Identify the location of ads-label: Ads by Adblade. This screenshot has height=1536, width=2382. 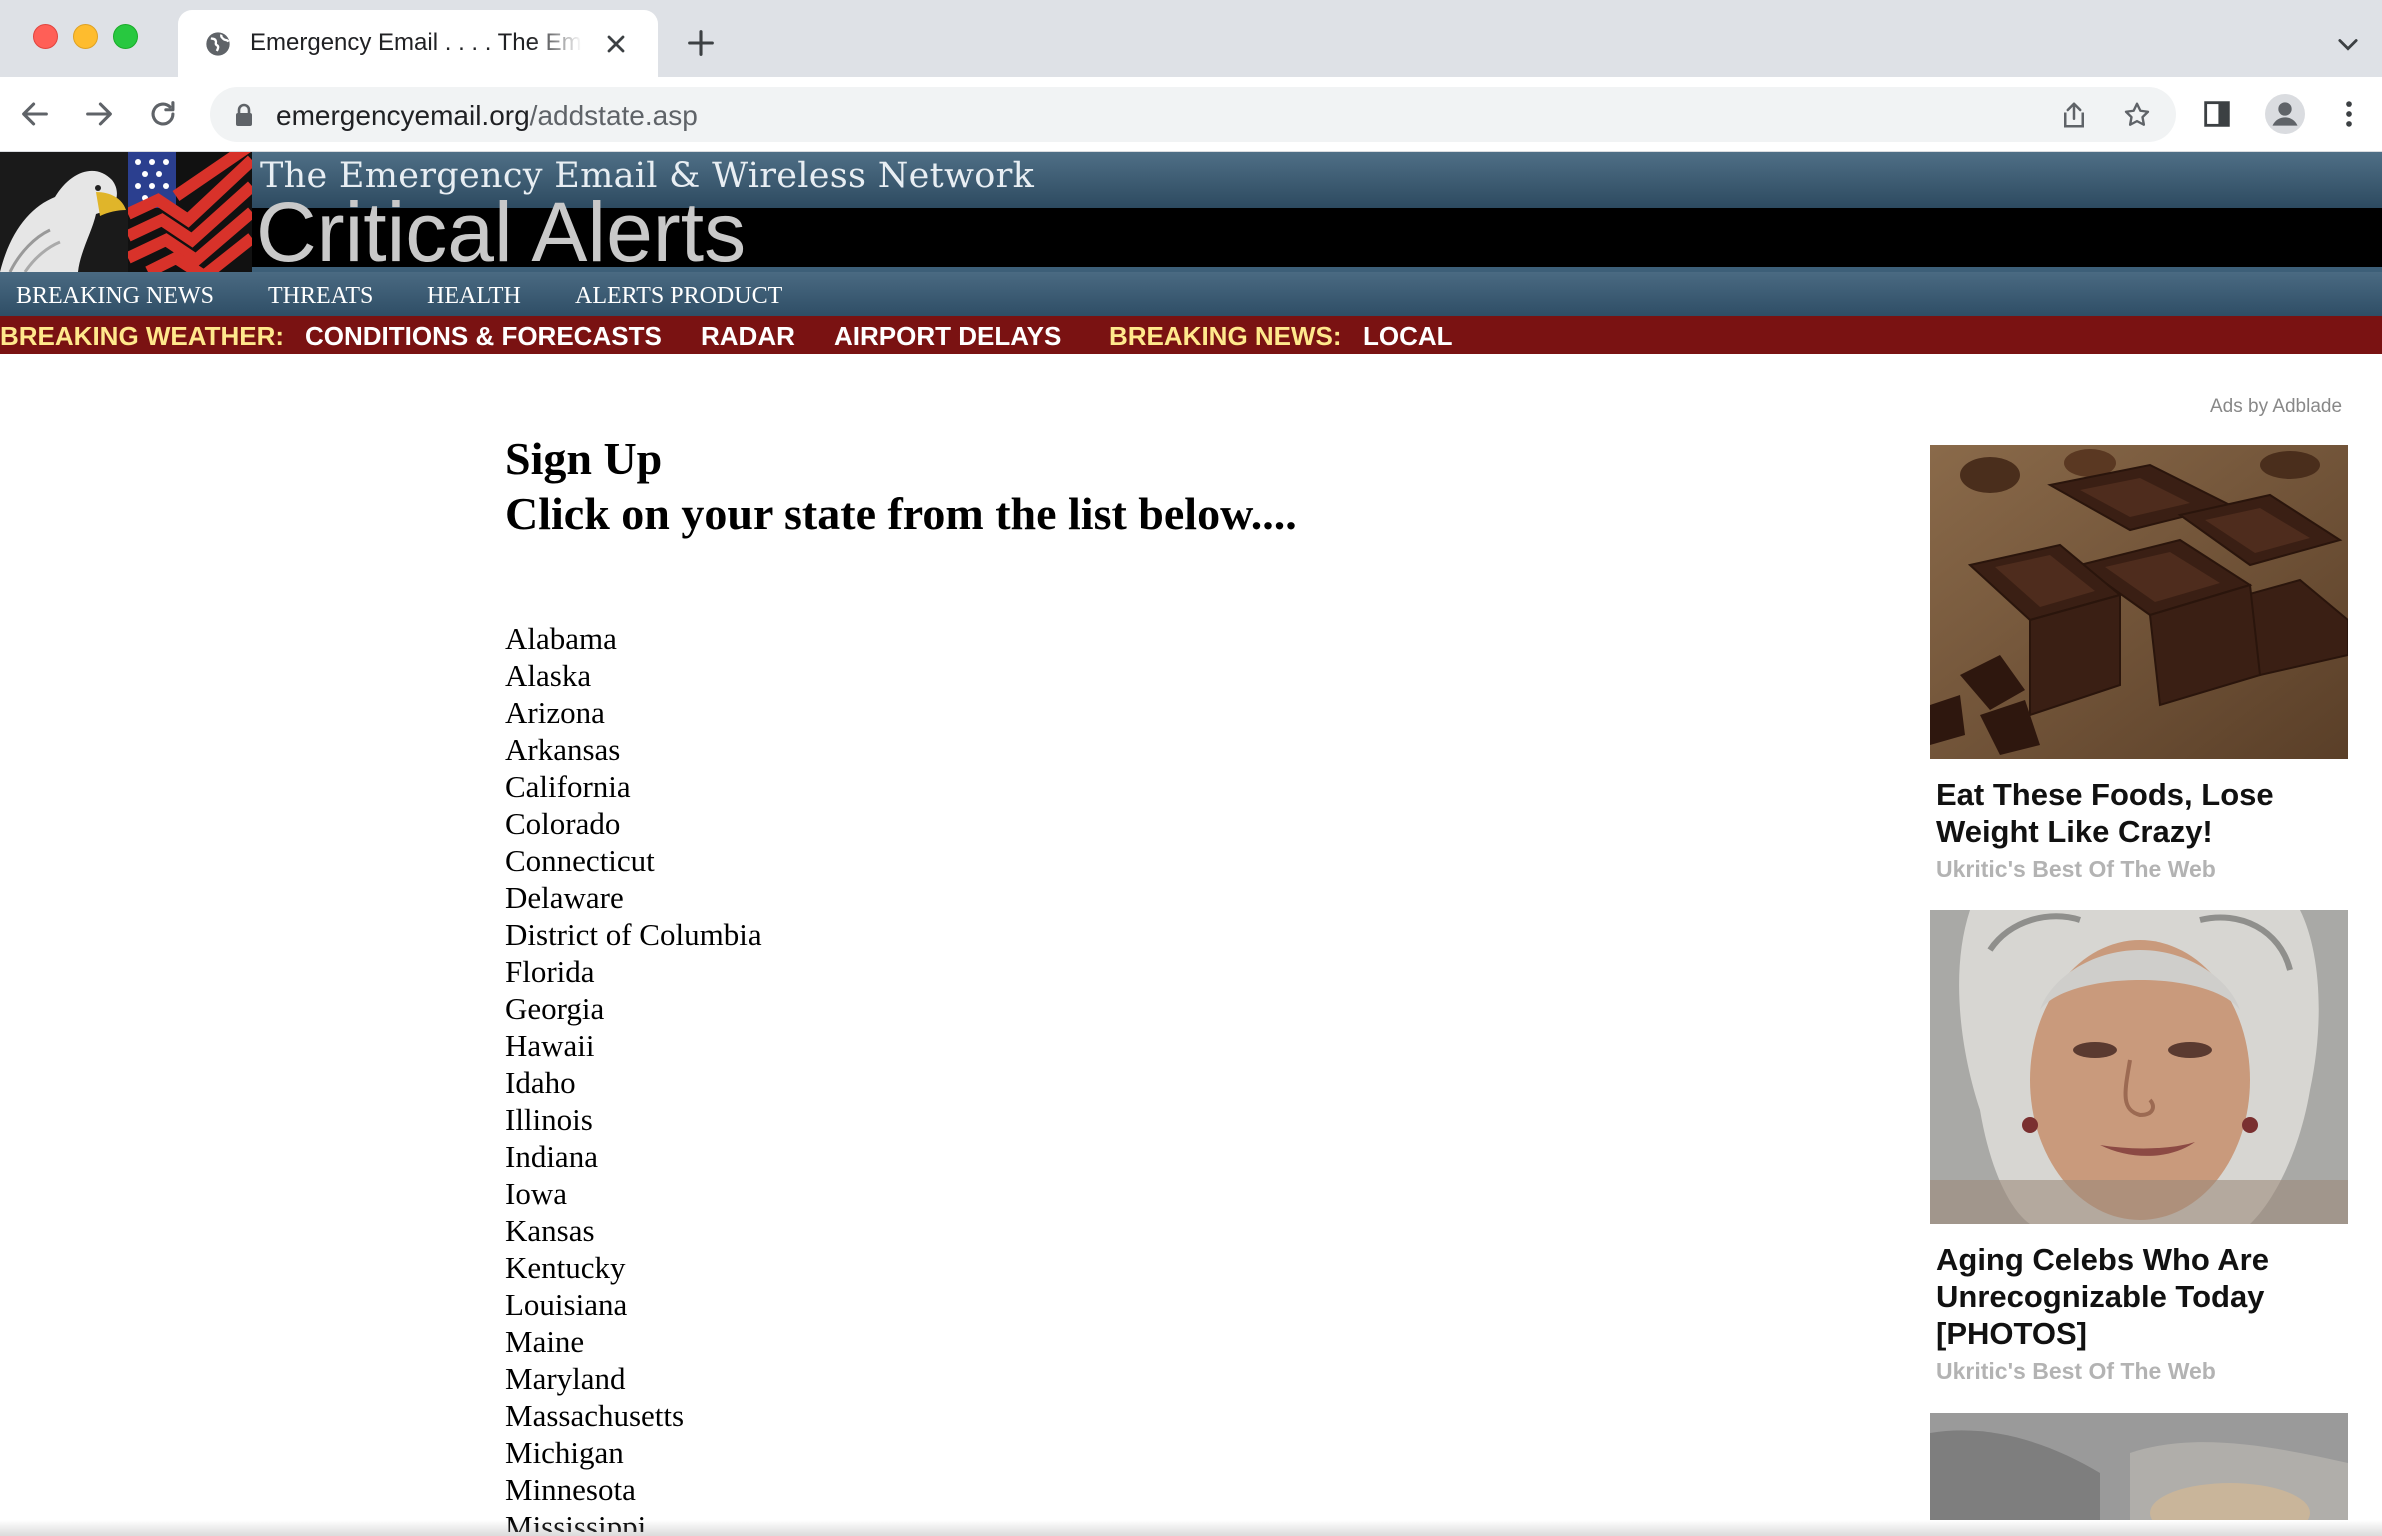
(2276, 407).